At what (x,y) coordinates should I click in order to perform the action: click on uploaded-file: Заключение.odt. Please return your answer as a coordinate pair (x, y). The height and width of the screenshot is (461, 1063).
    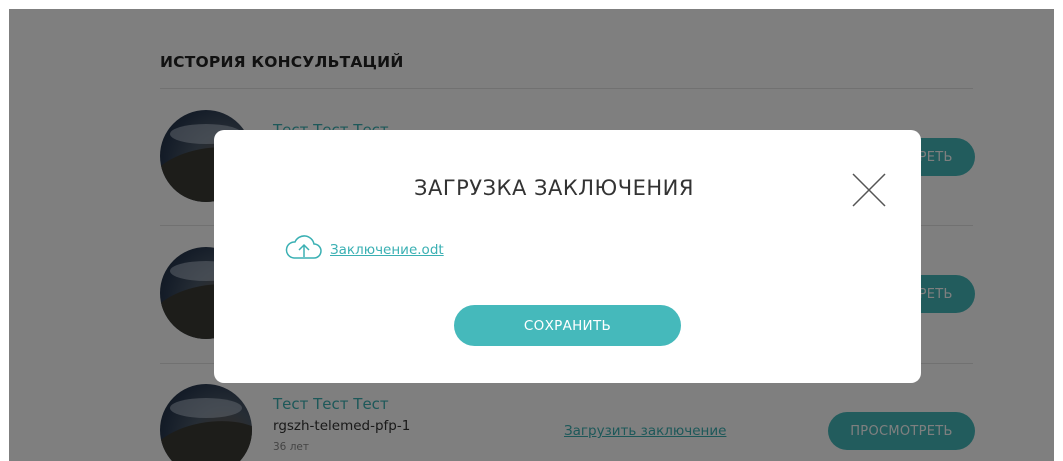
    Looking at the image, I should click on (364, 250).